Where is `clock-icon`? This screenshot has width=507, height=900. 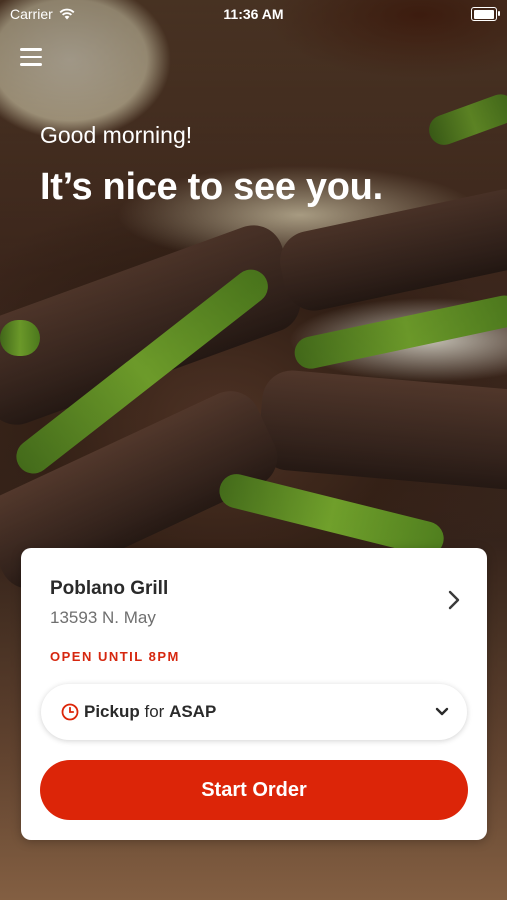 clock-icon is located at coordinates (70, 712).